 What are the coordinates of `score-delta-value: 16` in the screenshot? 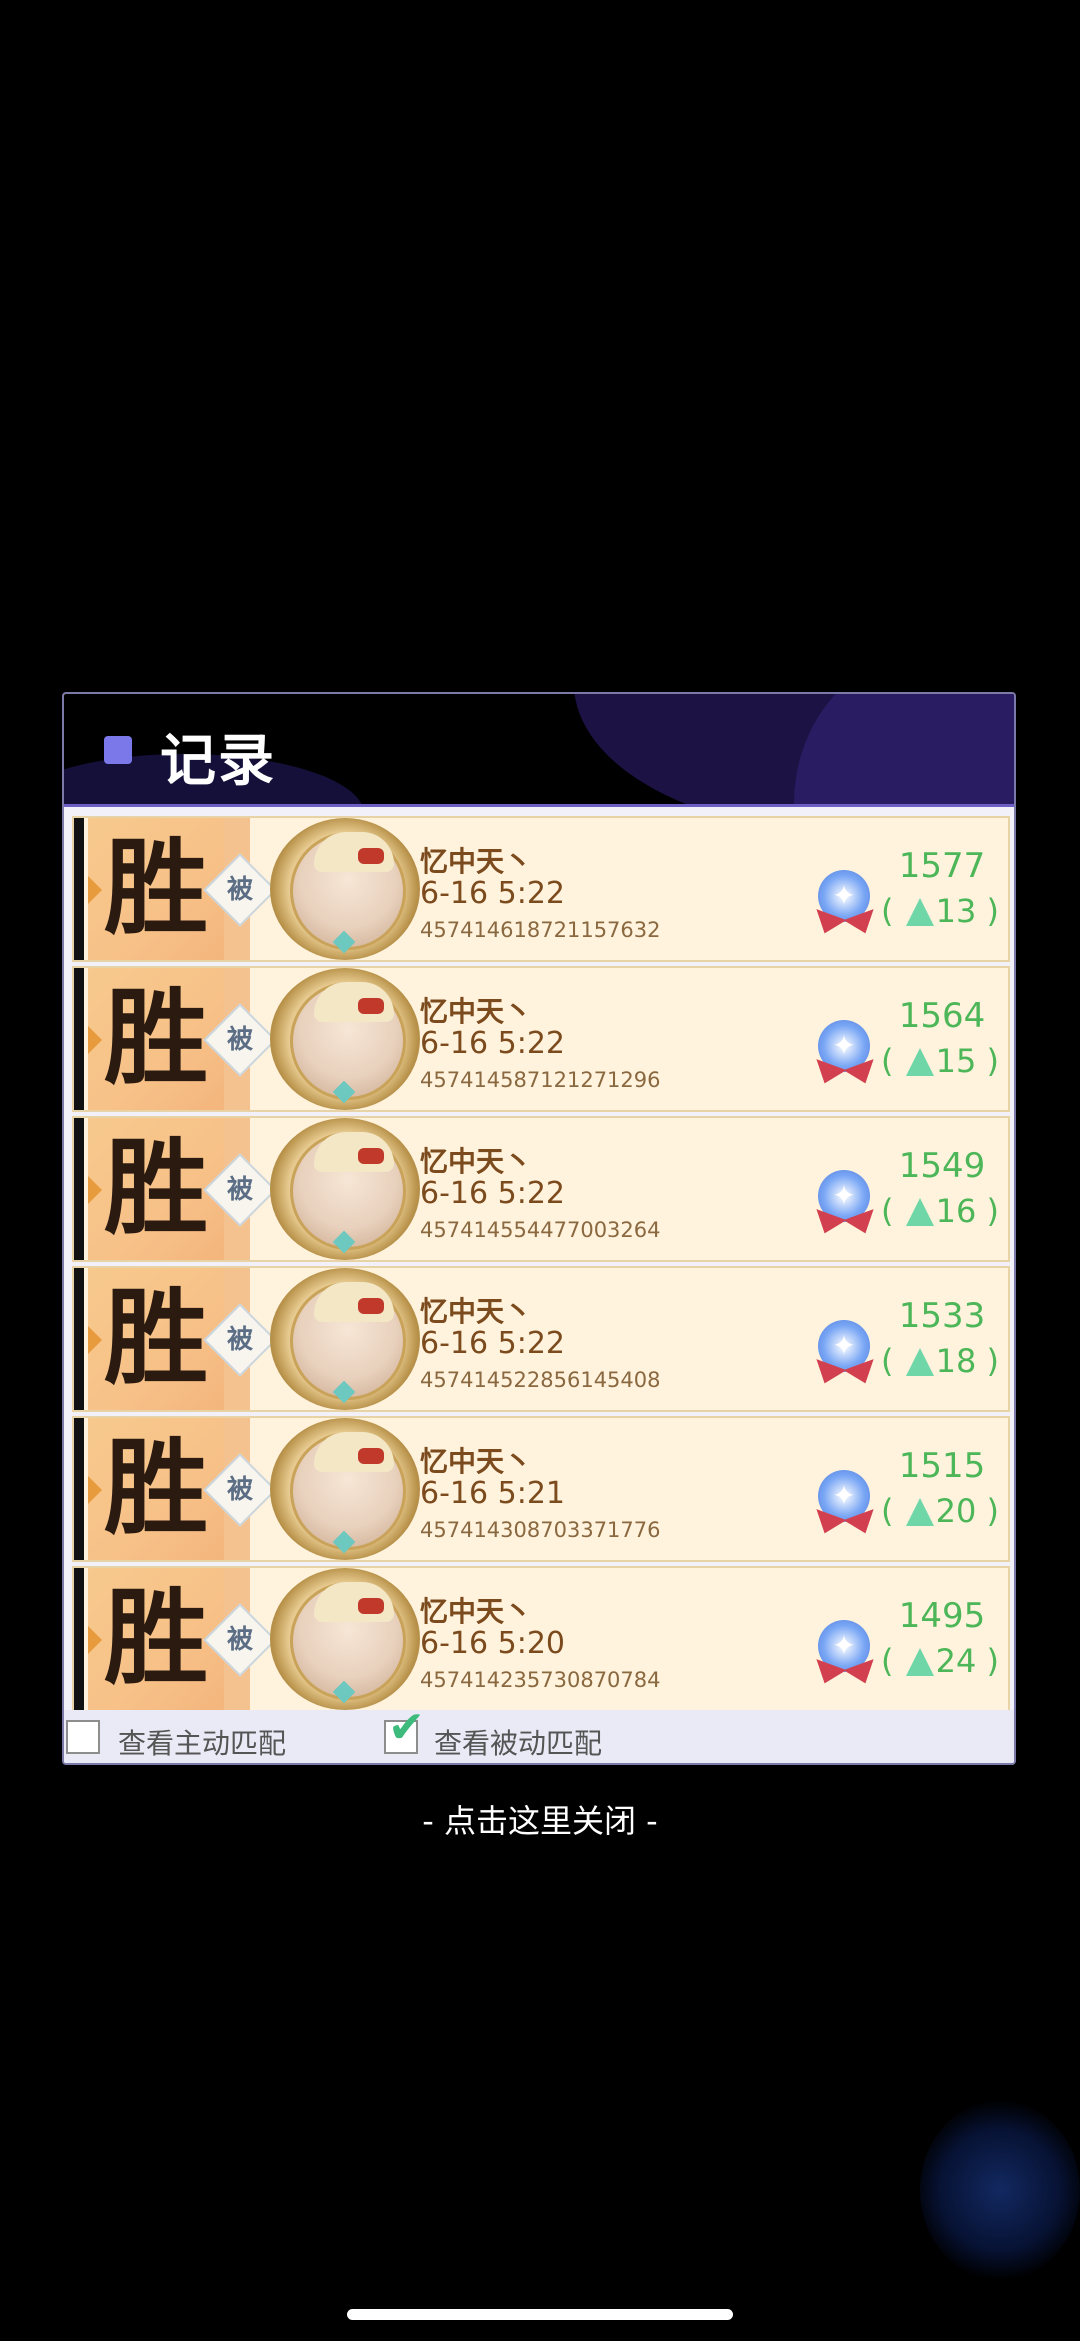 It's located at (956, 1211).